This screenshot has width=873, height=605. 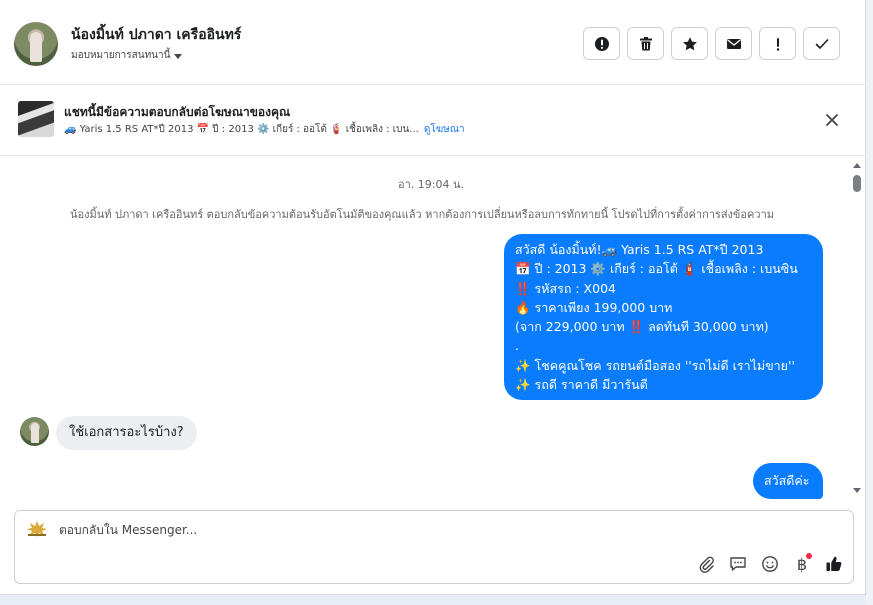 I want to click on follow-up-button, so click(x=777, y=43).